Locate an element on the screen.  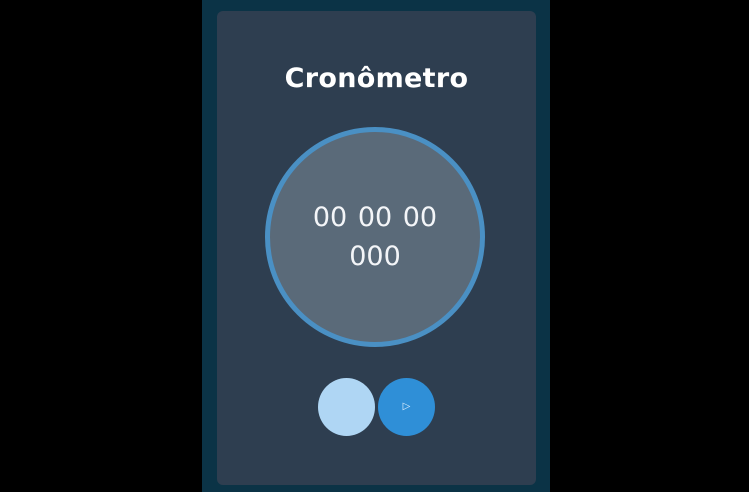
play-button: ▷ is located at coordinates (406, 407).